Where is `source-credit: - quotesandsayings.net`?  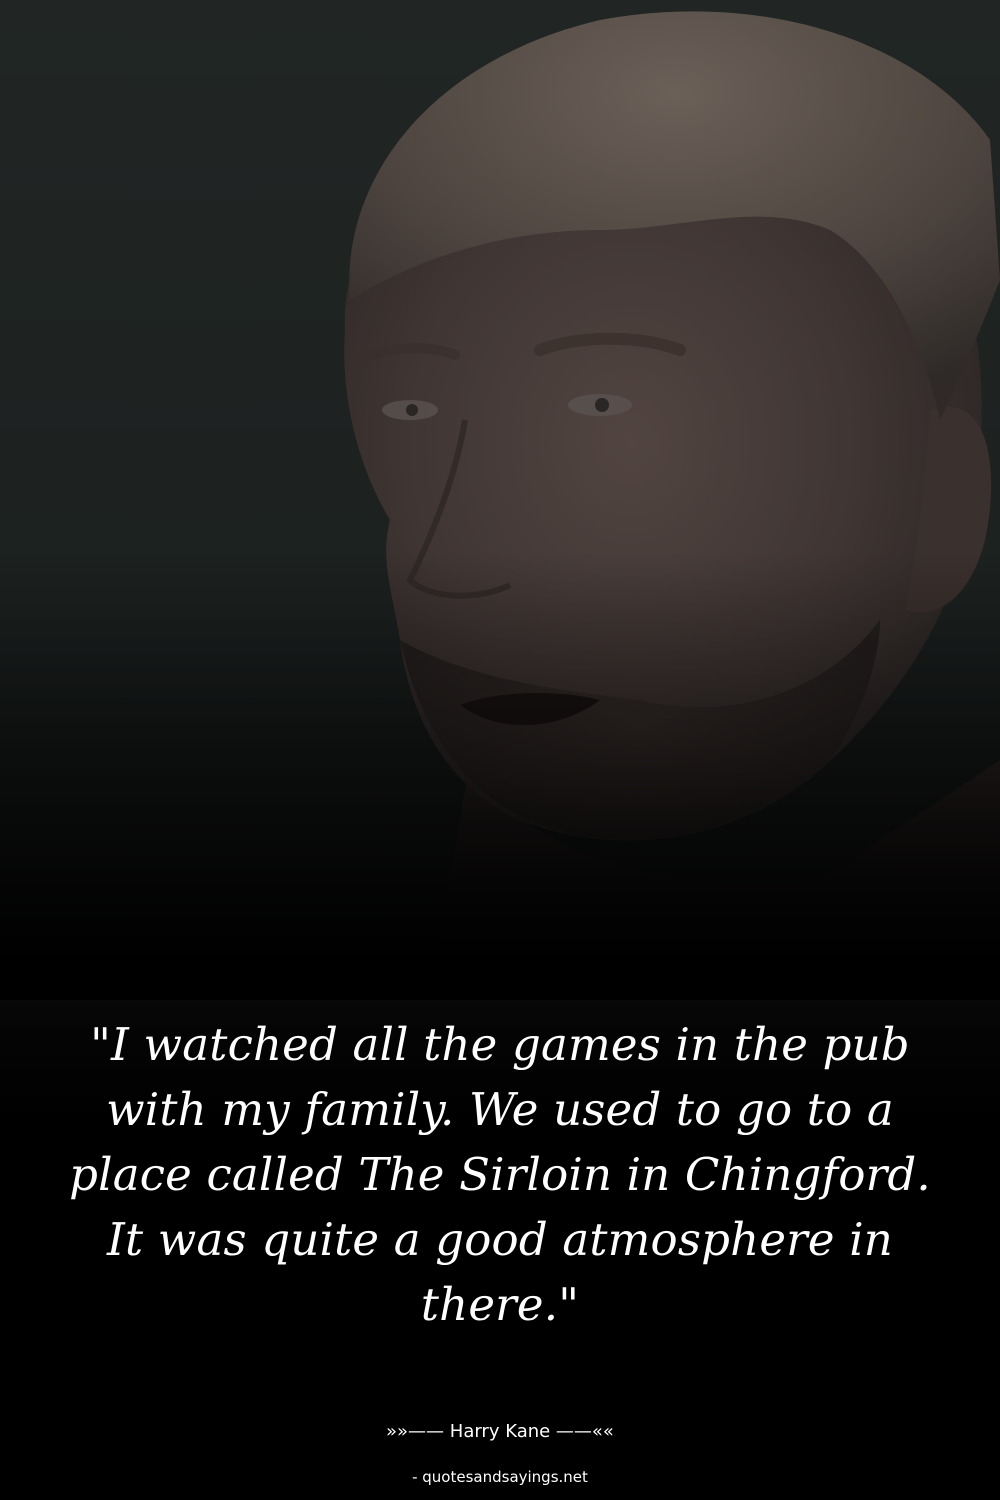 source-credit: - quotesandsayings.net is located at coordinates (500, 1477).